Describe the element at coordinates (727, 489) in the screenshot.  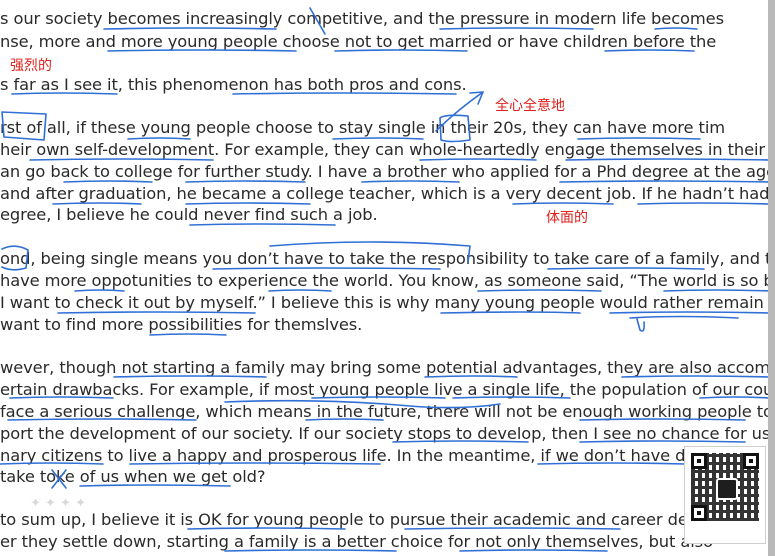
I see `qr-logo-icon` at that location.